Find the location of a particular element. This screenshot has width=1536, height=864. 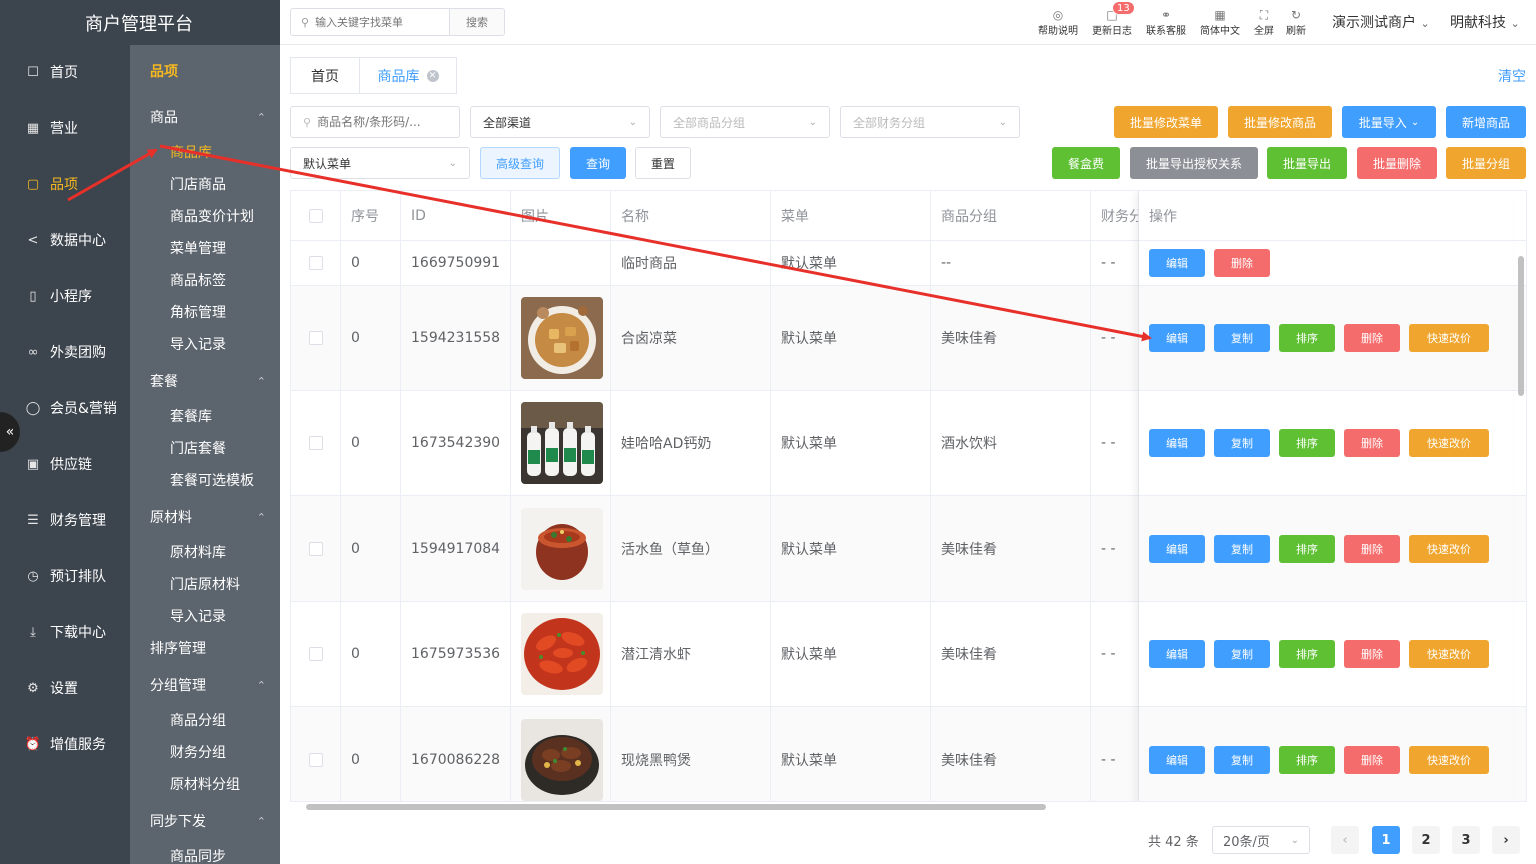

menu-select: 默认菜单 ⌄ is located at coordinates (380, 163).